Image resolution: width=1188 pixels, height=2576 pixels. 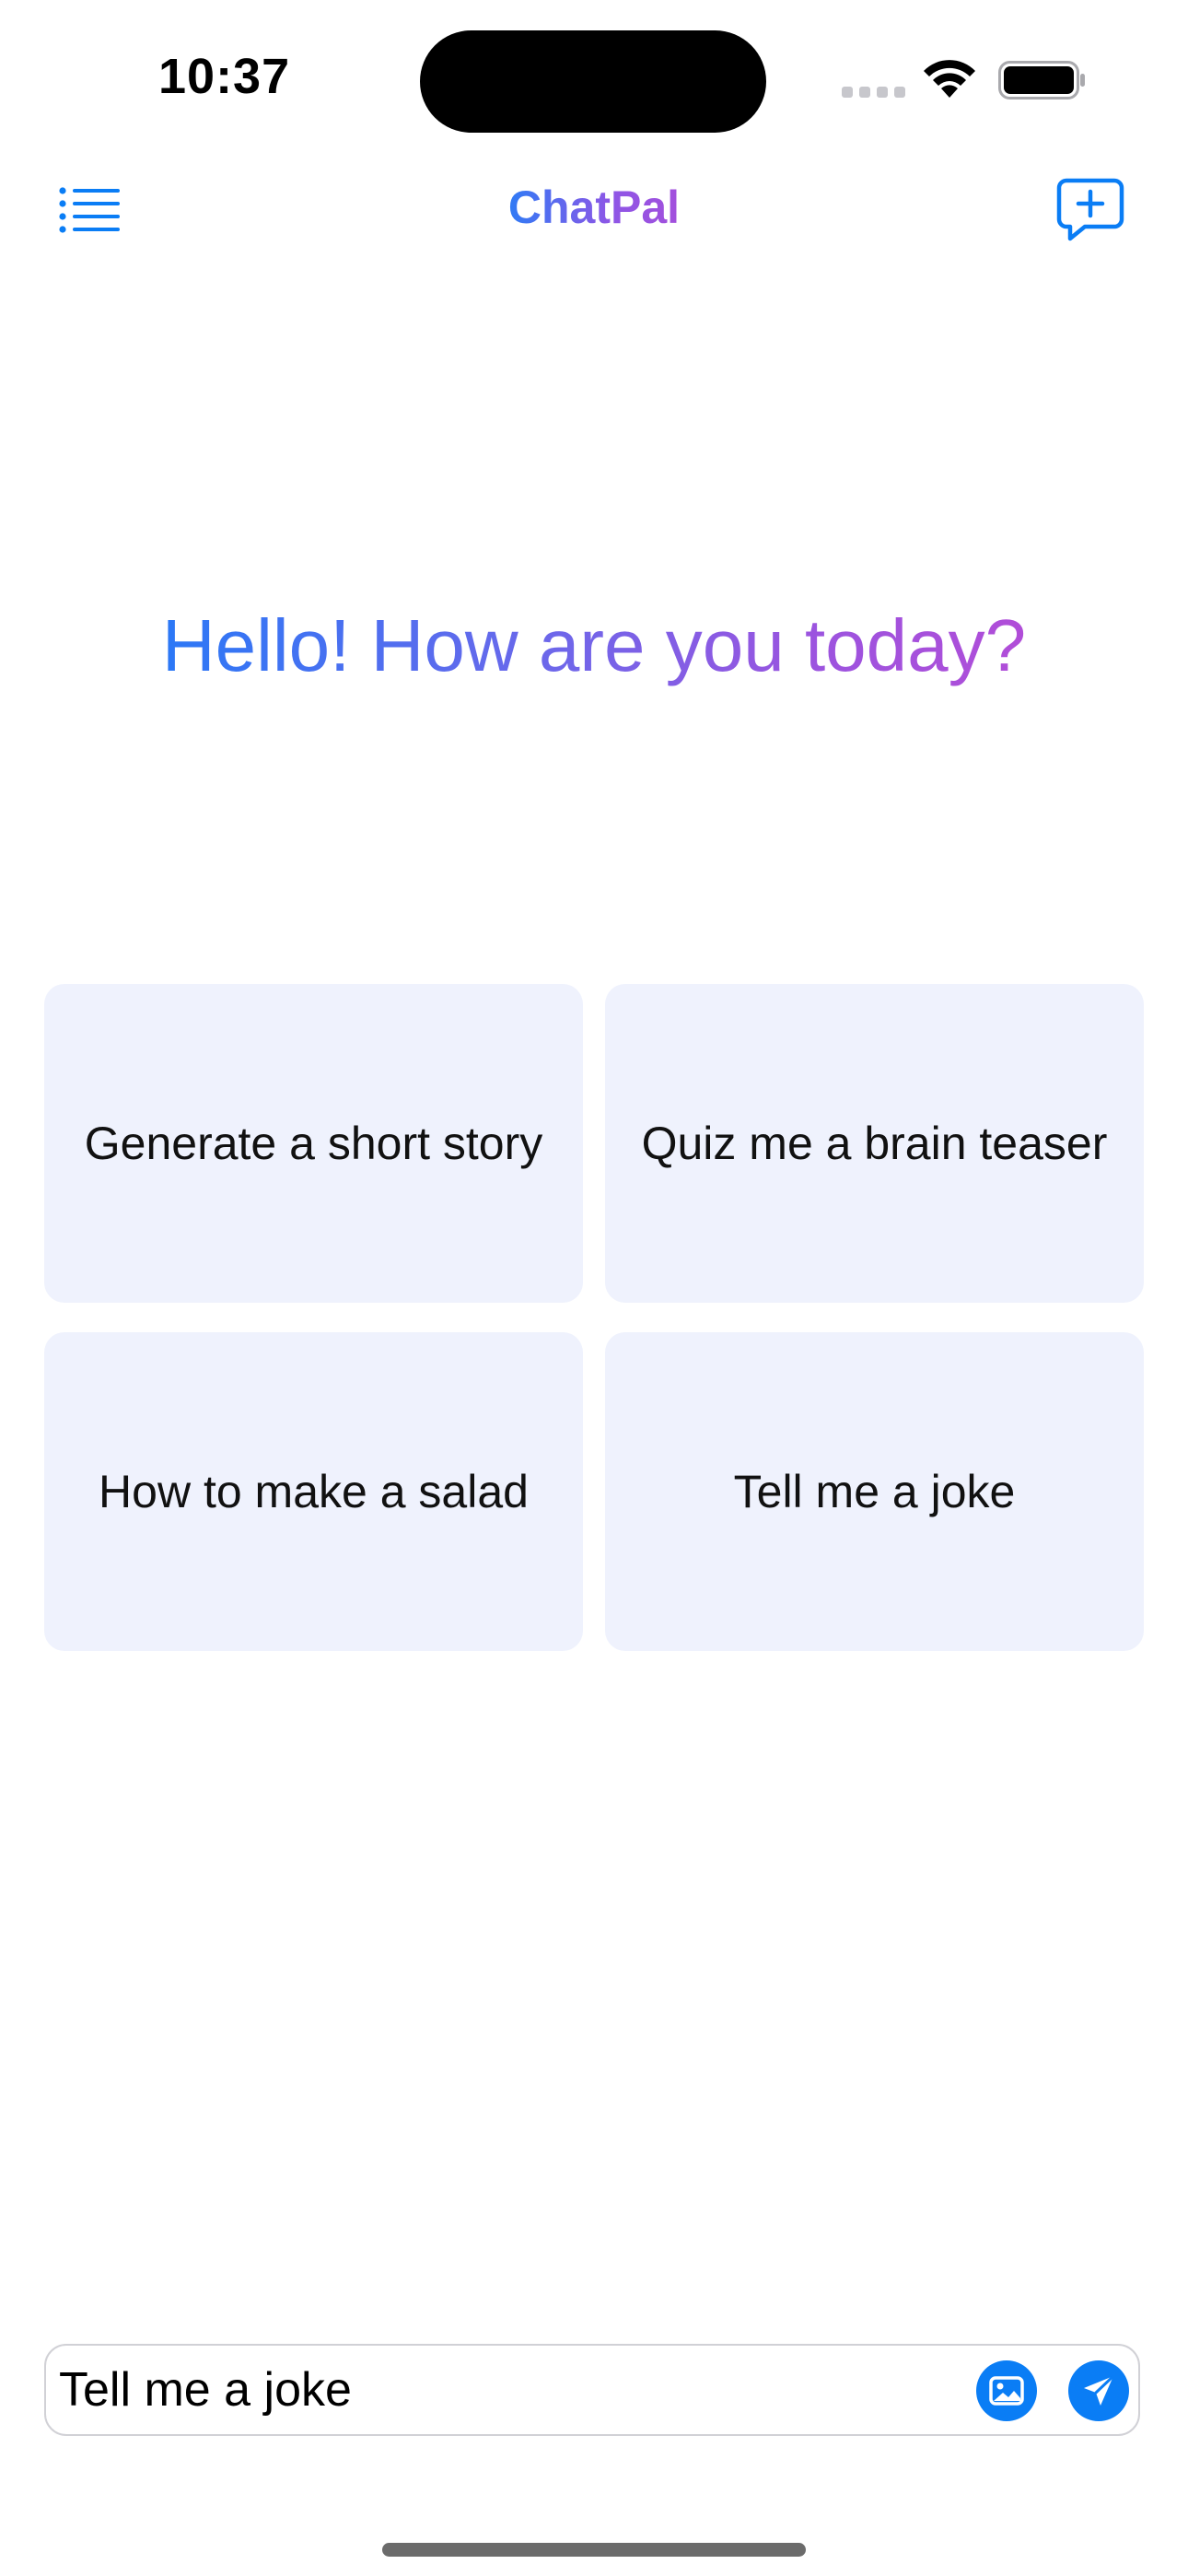 I want to click on greeting-text: Hello! How are you today?, so click(x=594, y=645).